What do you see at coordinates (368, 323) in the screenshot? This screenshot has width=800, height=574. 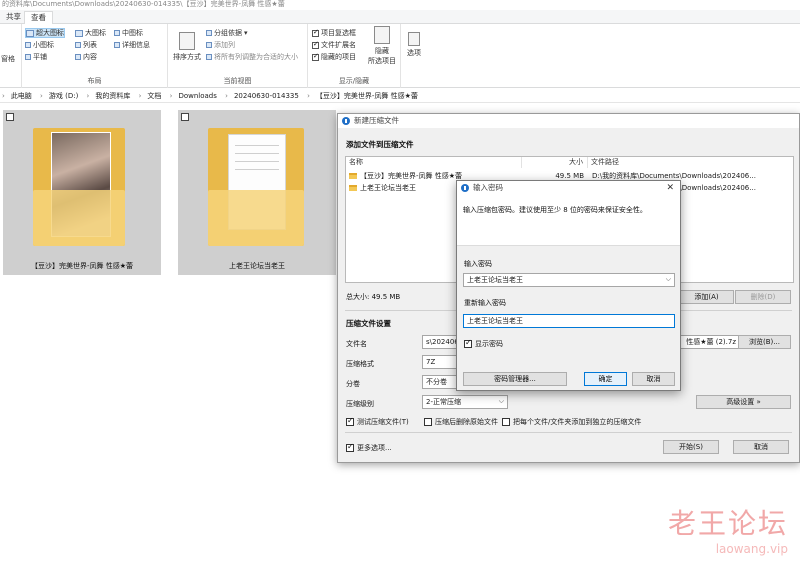 I see `archive-settings-section-title: 压缩文件设置` at bounding box center [368, 323].